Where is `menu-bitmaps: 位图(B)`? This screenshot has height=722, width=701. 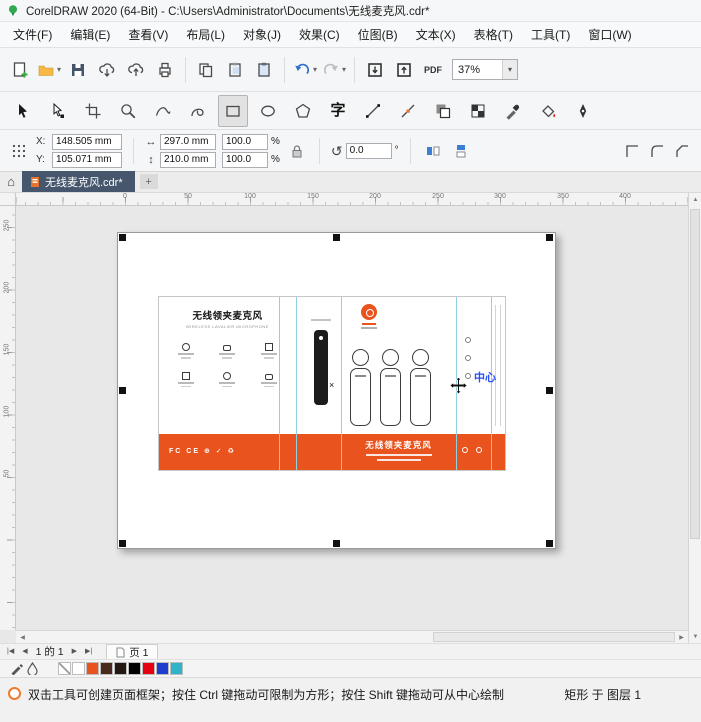 menu-bitmaps: 位图(B) is located at coordinates (378, 34).